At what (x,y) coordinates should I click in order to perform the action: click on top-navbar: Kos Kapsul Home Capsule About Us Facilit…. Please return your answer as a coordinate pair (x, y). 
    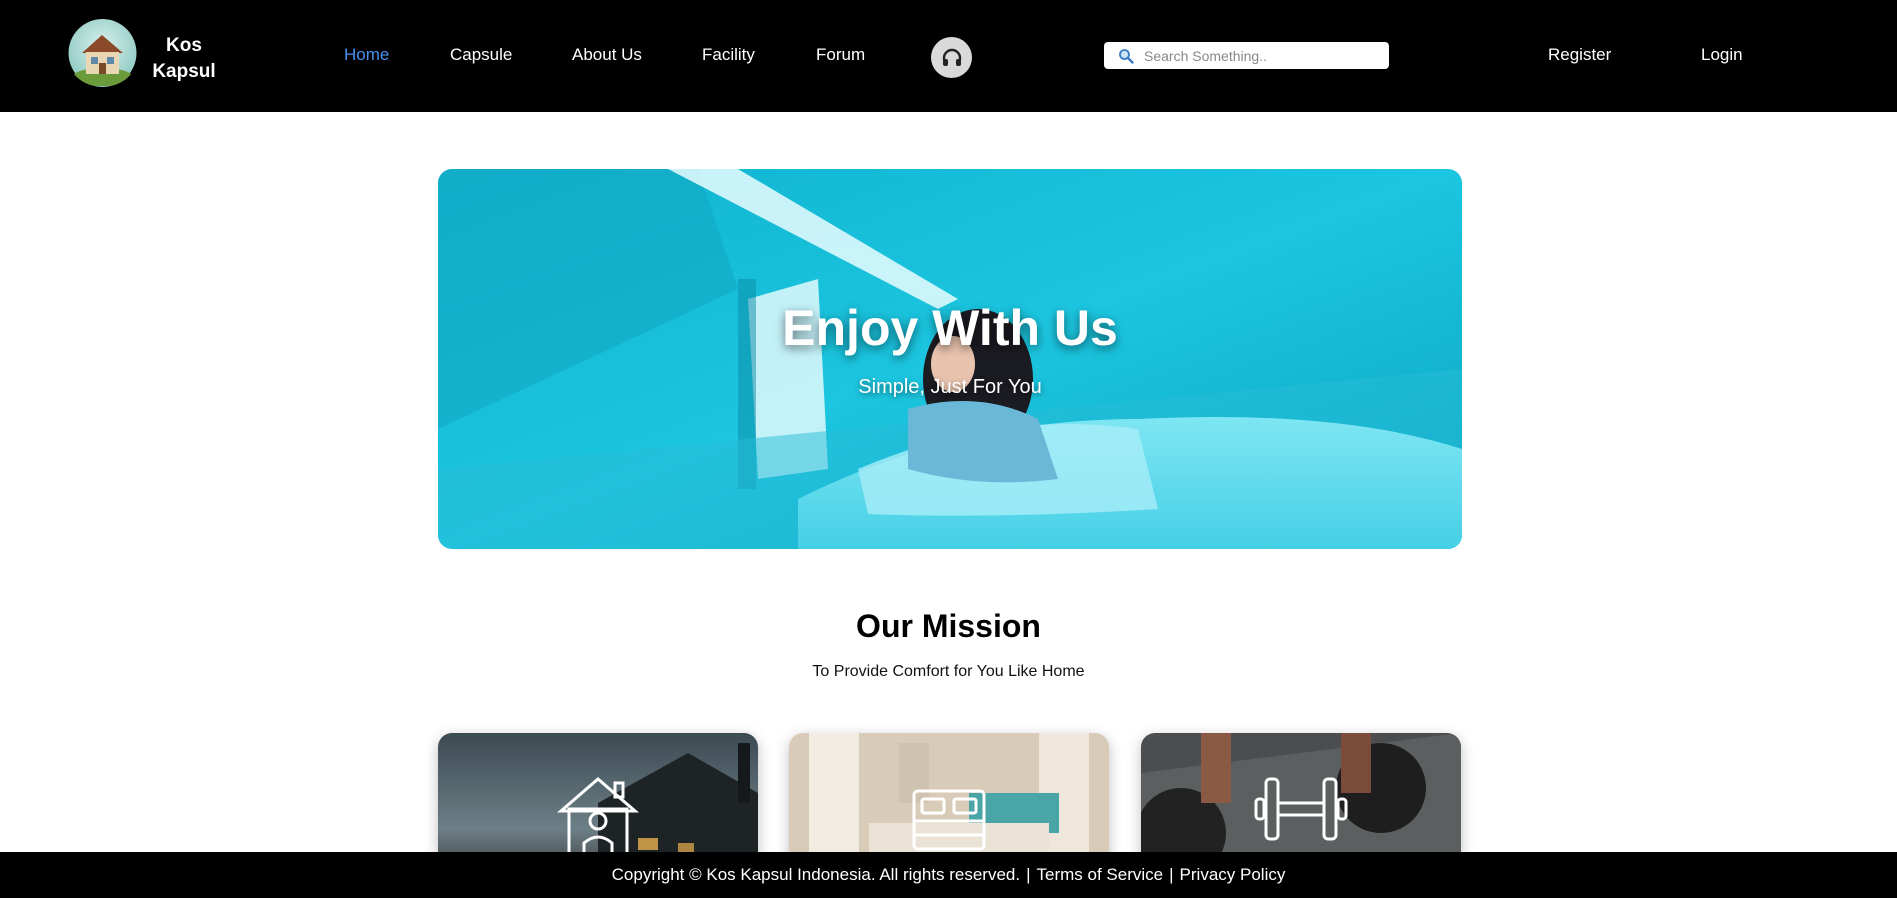
    Looking at the image, I should click on (948, 56).